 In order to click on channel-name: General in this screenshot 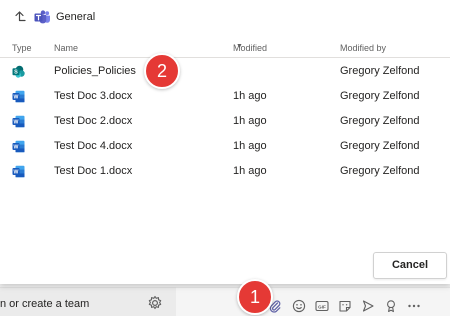, I will do `click(75, 17)`.